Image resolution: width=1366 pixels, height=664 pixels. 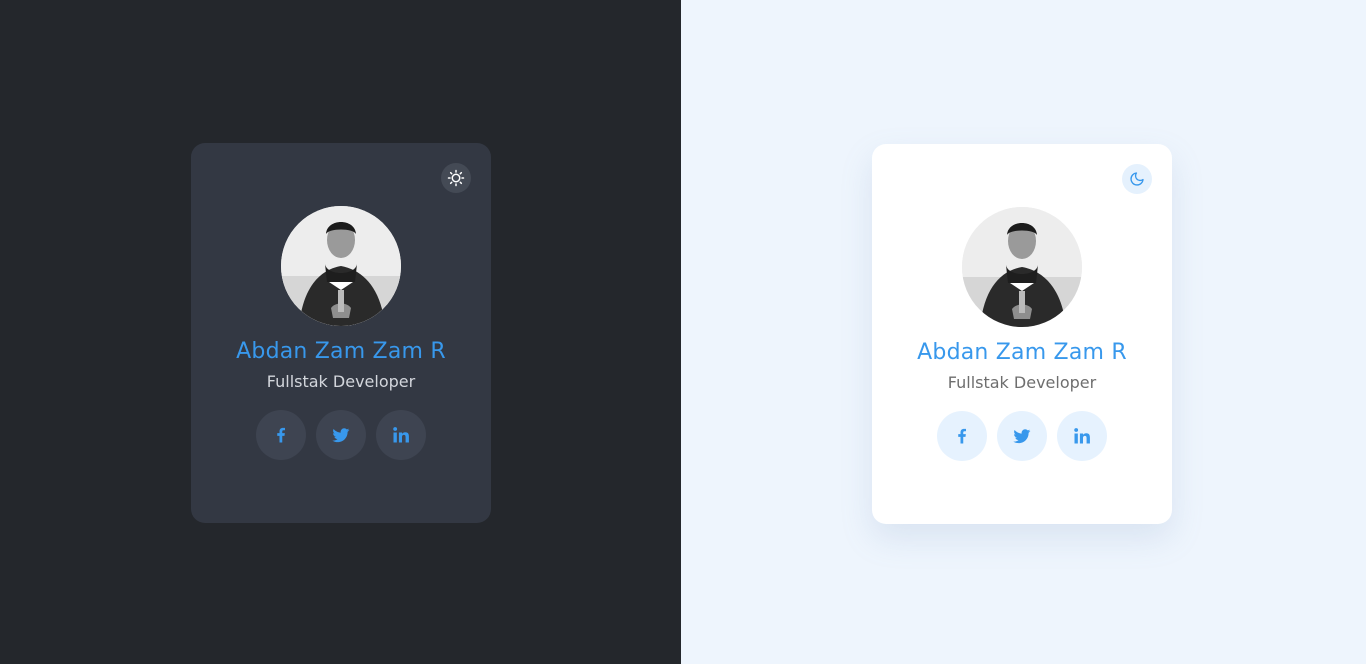 I want to click on sun-icon, so click(x=456, y=178).